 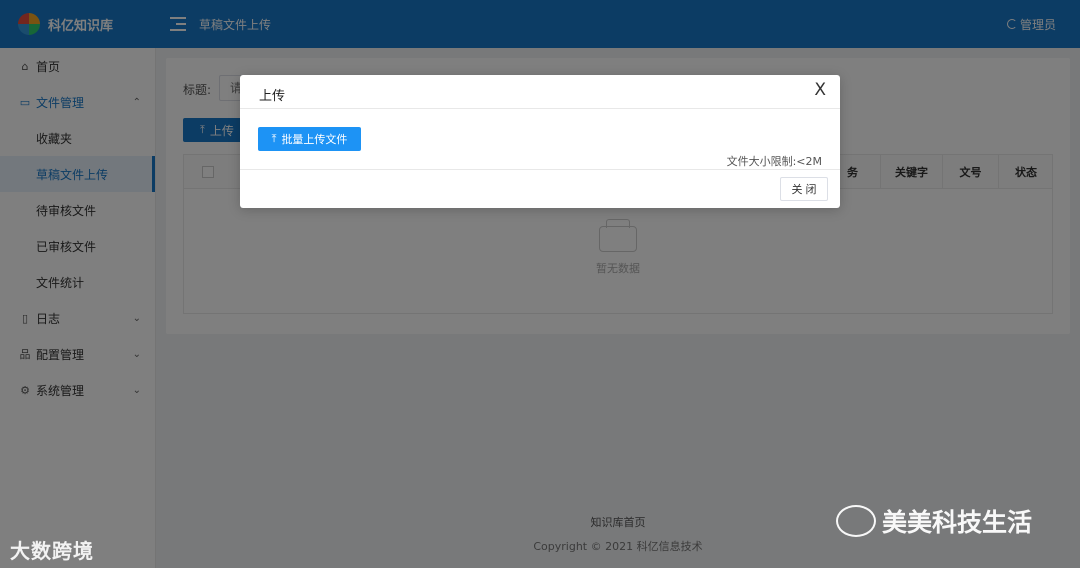 I want to click on close-icon: X, so click(x=820, y=90).